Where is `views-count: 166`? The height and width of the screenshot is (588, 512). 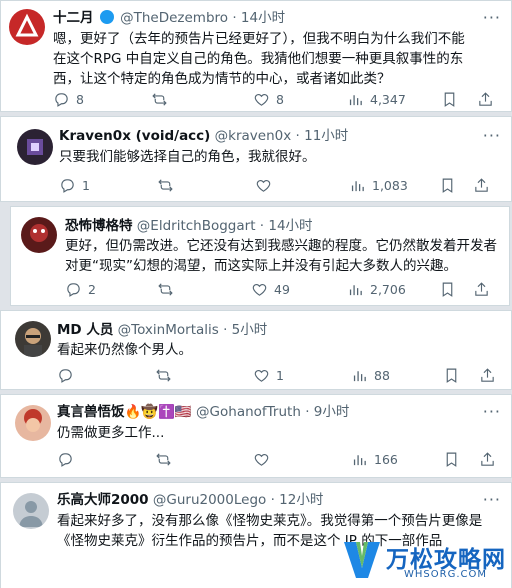
views-count: 166 is located at coordinates (386, 459).